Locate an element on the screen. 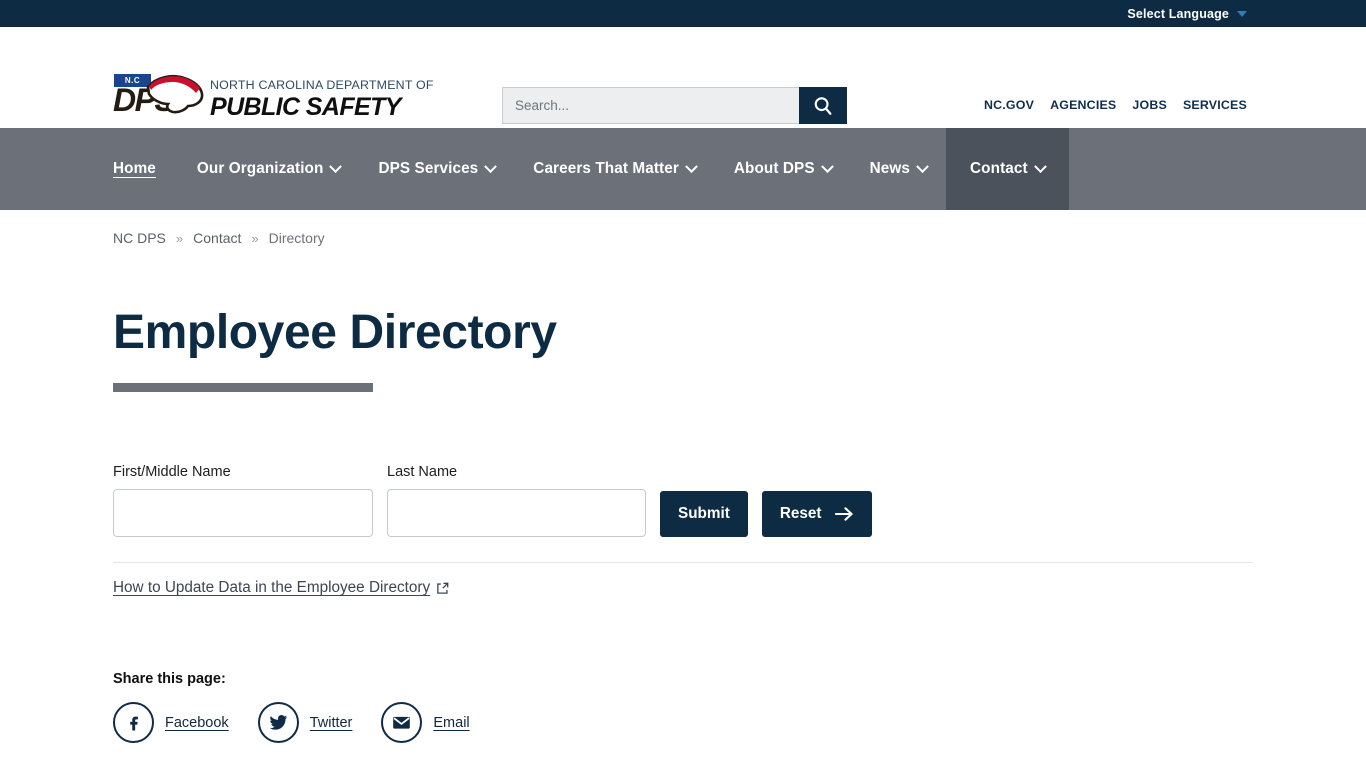 The height and width of the screenshot is (768, 1366). breadcrumb-item-nc-dps: NC DPS is located at coordinates (139, 238).